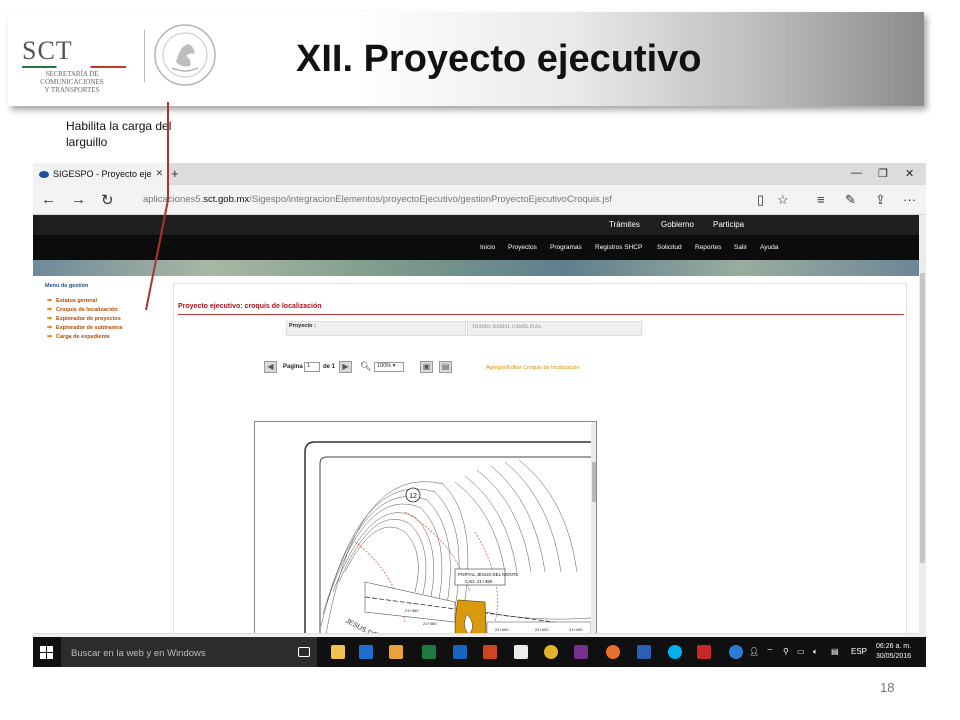 This screenshot has width=960, height=720. What do you see at coordinates (499, 59) in the screenshot?
I see `slide-title: XII. Proyecto ejecutivo` at bounding box center [499, 59].